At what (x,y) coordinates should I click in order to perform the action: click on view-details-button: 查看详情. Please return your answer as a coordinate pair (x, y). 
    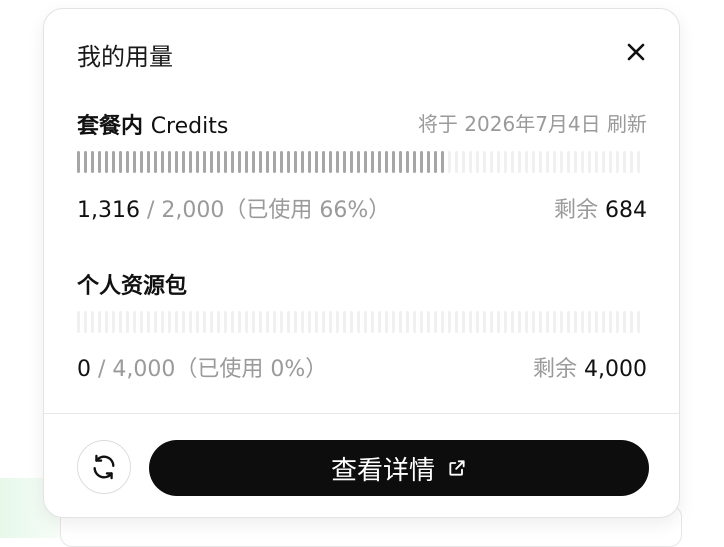
    Looking at the image, I should click on (399, 468).